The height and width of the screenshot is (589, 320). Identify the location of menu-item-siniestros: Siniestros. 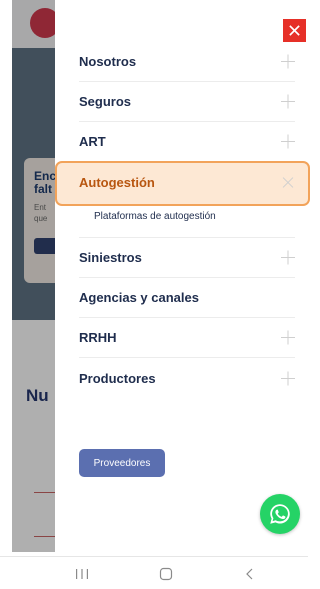
(187, 258).